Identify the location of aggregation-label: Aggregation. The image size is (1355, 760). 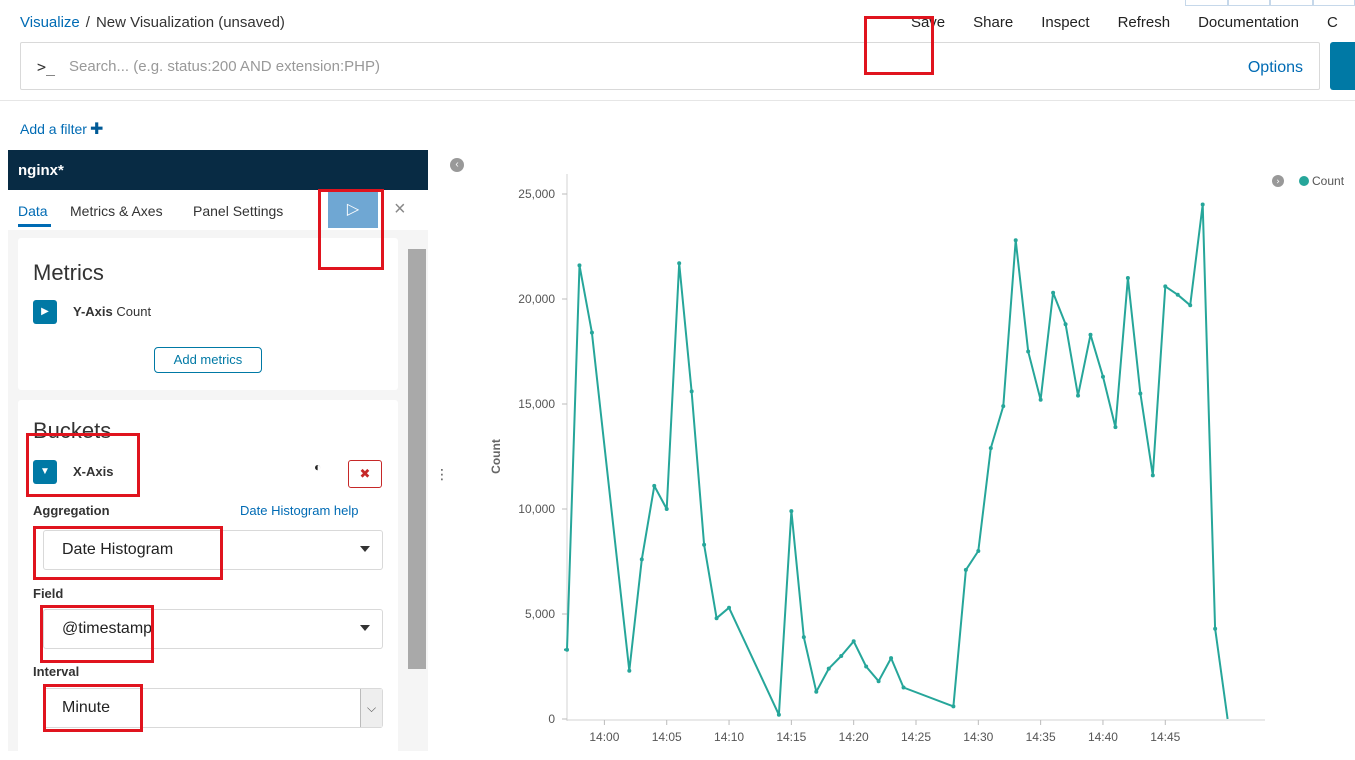
(71, 510).